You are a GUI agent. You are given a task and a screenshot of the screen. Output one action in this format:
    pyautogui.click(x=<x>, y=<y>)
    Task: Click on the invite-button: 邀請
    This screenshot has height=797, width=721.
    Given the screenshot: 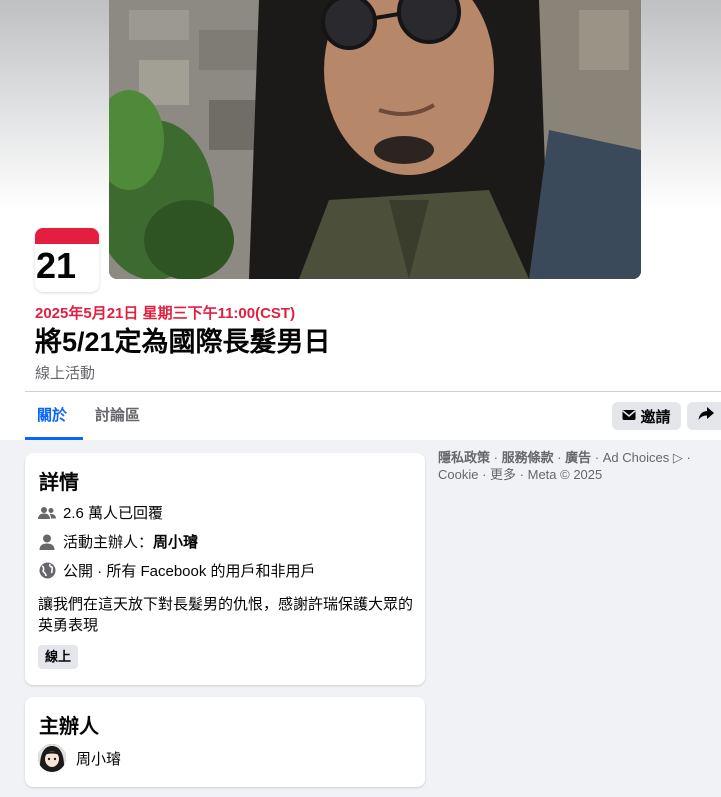 What is the action you would take?
    pyautogui.click(x=646, y=416)
    